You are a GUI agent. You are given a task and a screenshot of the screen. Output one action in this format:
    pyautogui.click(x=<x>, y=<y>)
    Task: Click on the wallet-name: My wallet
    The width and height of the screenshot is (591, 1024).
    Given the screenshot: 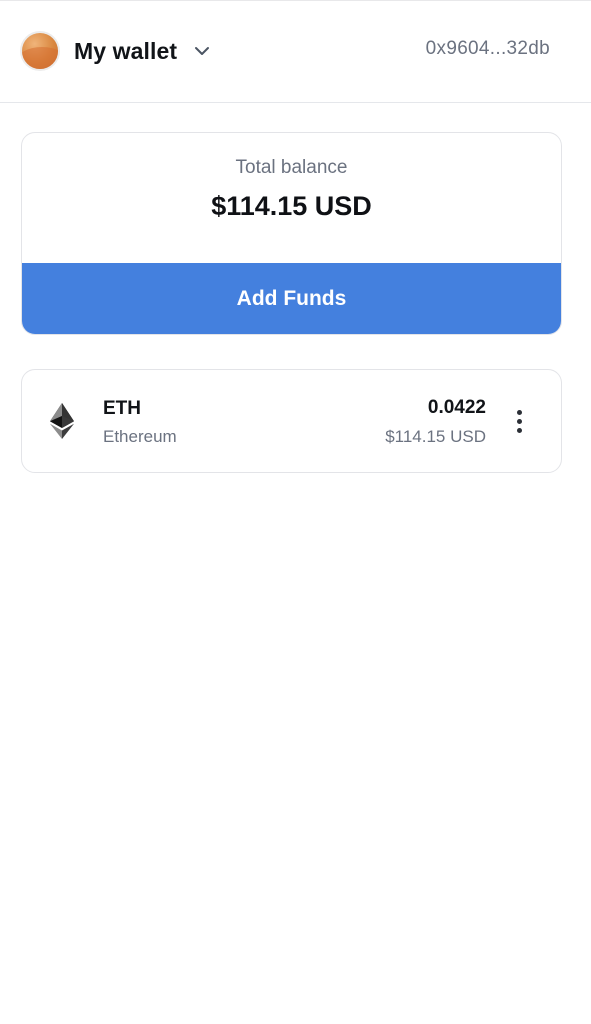 What is the action you would take?
    pyautogui.click(x=126, y=50)
    